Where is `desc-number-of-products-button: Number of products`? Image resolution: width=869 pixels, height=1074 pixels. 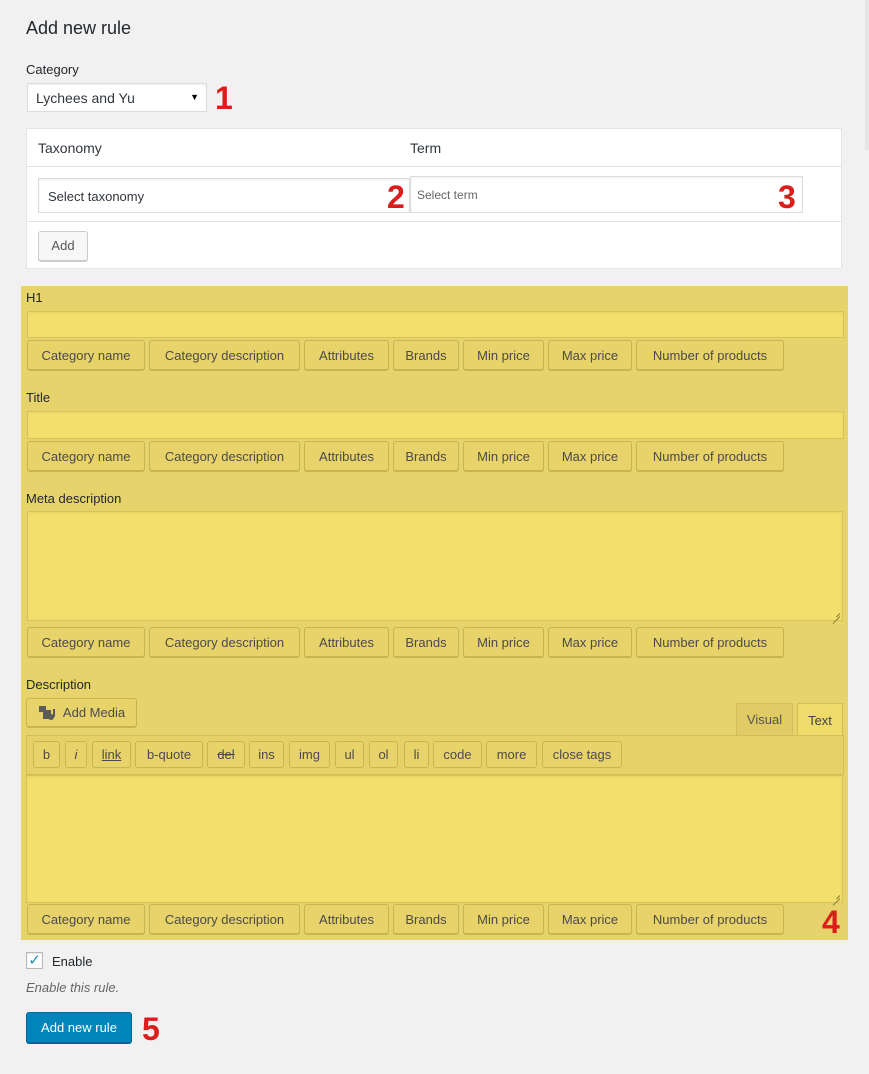 desc-number-of-products-button: Number of products is located at coordinates (710, 919).